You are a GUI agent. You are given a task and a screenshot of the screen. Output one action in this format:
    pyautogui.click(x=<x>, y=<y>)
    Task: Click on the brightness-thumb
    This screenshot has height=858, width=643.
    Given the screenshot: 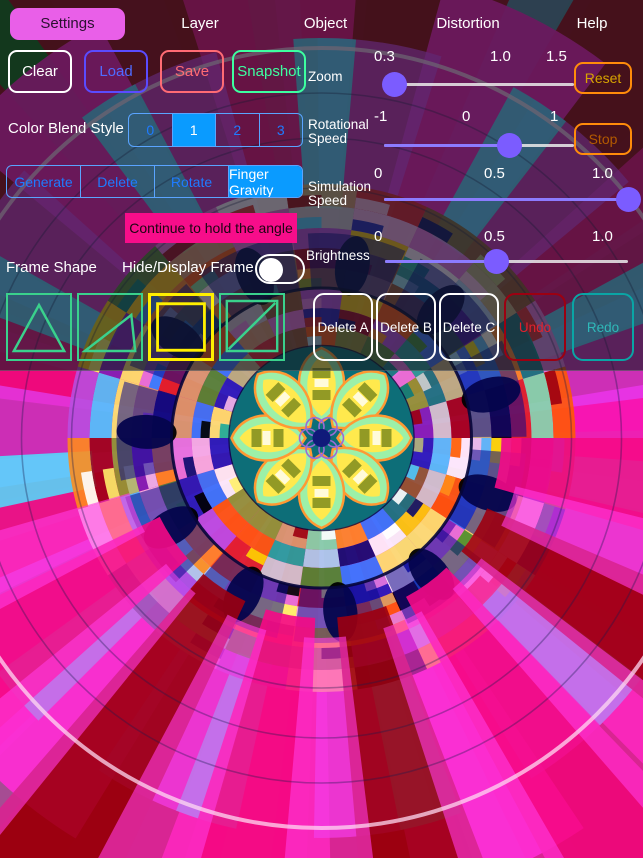 What is the action you would take?
    pyautogui.click(x=497, y=261)
    